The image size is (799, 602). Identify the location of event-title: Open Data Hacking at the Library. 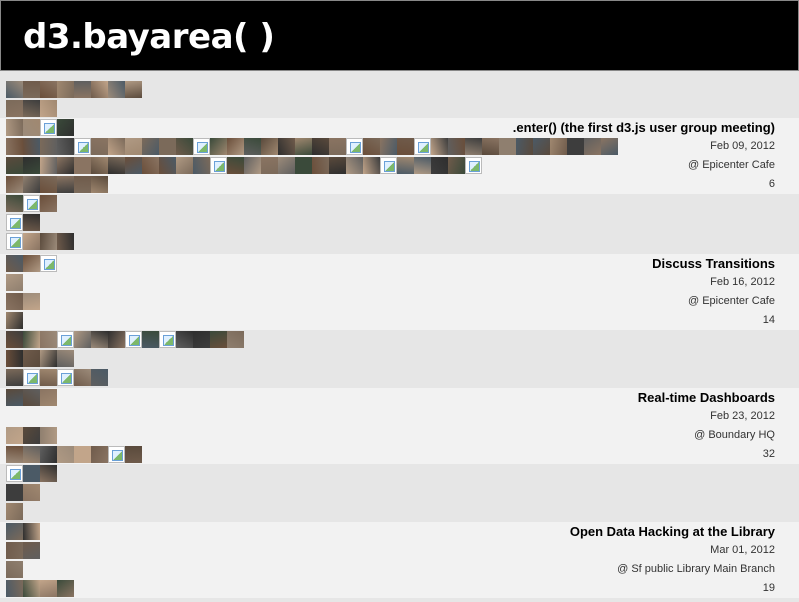
(672, 531).